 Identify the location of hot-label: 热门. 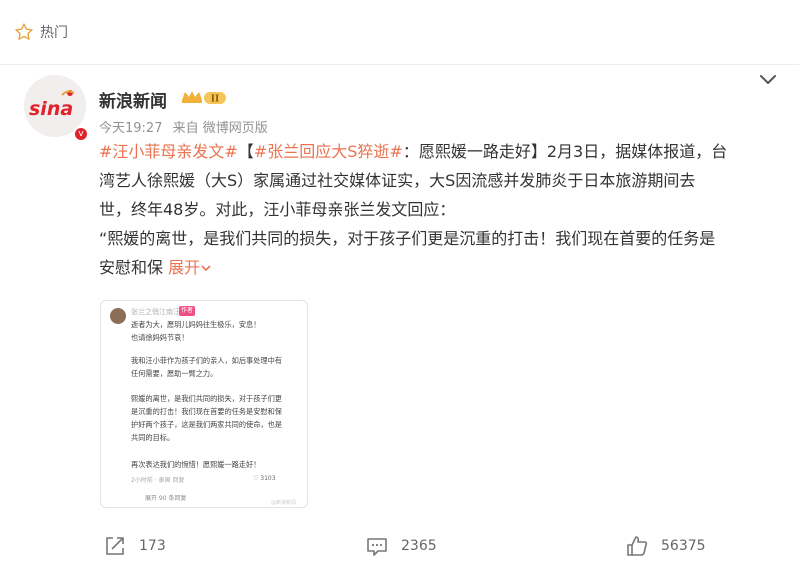
(54, 33).